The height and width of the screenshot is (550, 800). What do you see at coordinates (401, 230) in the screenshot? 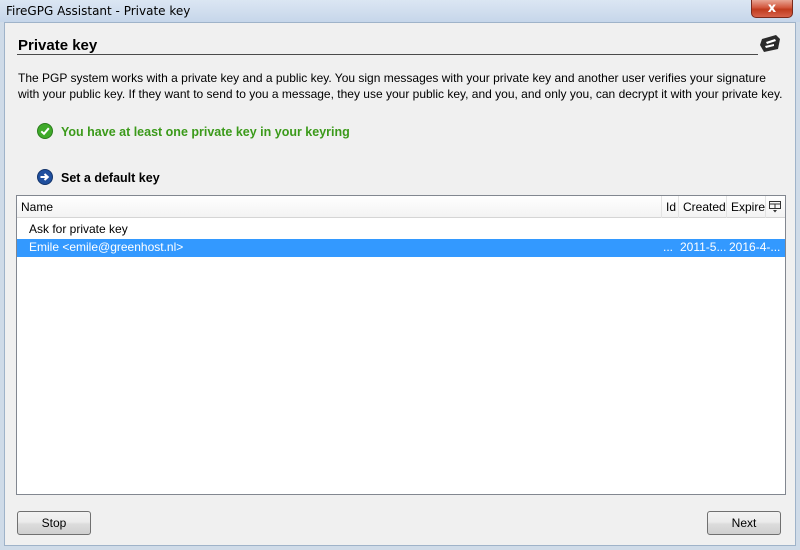
I see `table-row: Ask for private key` at bounding box center [401, 230].